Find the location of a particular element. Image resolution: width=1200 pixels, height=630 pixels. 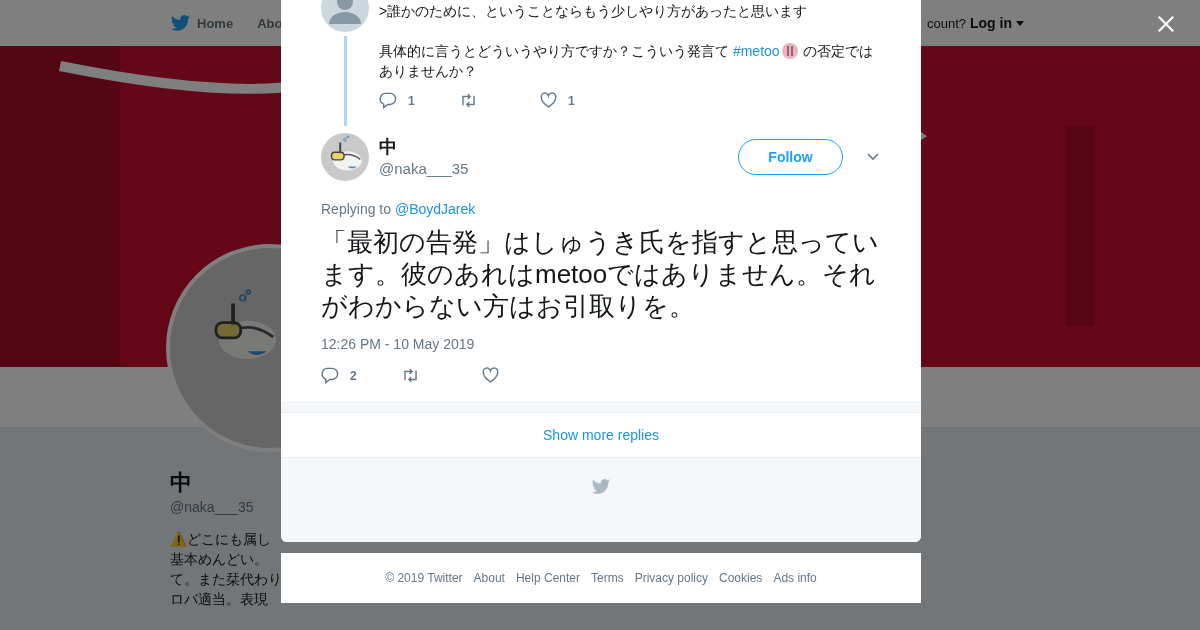

account-prompt: count? is located at coordinates (946, 23).